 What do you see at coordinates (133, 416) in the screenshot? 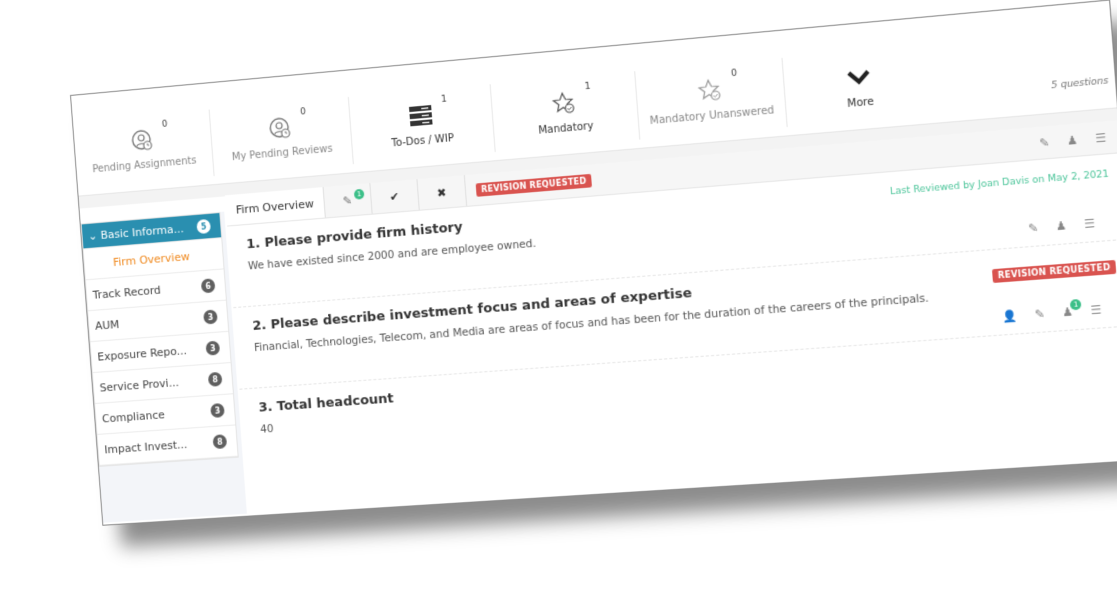
I see `sidebar-item-label: Compliance` at bounding box center [133, 416].